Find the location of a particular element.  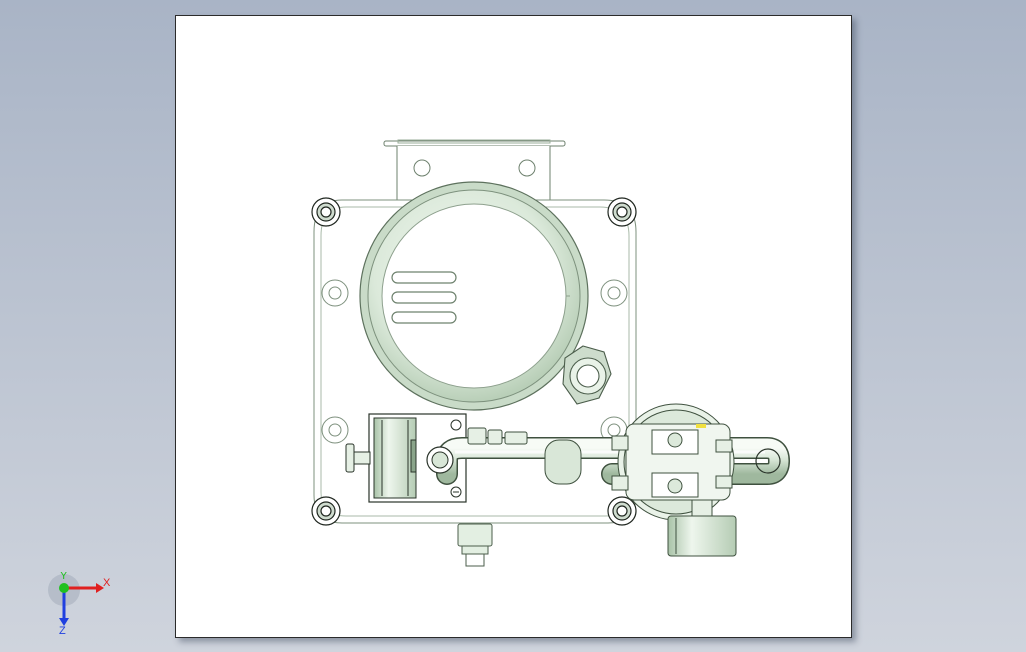

vent-slots is located at coordinates (424, 297).